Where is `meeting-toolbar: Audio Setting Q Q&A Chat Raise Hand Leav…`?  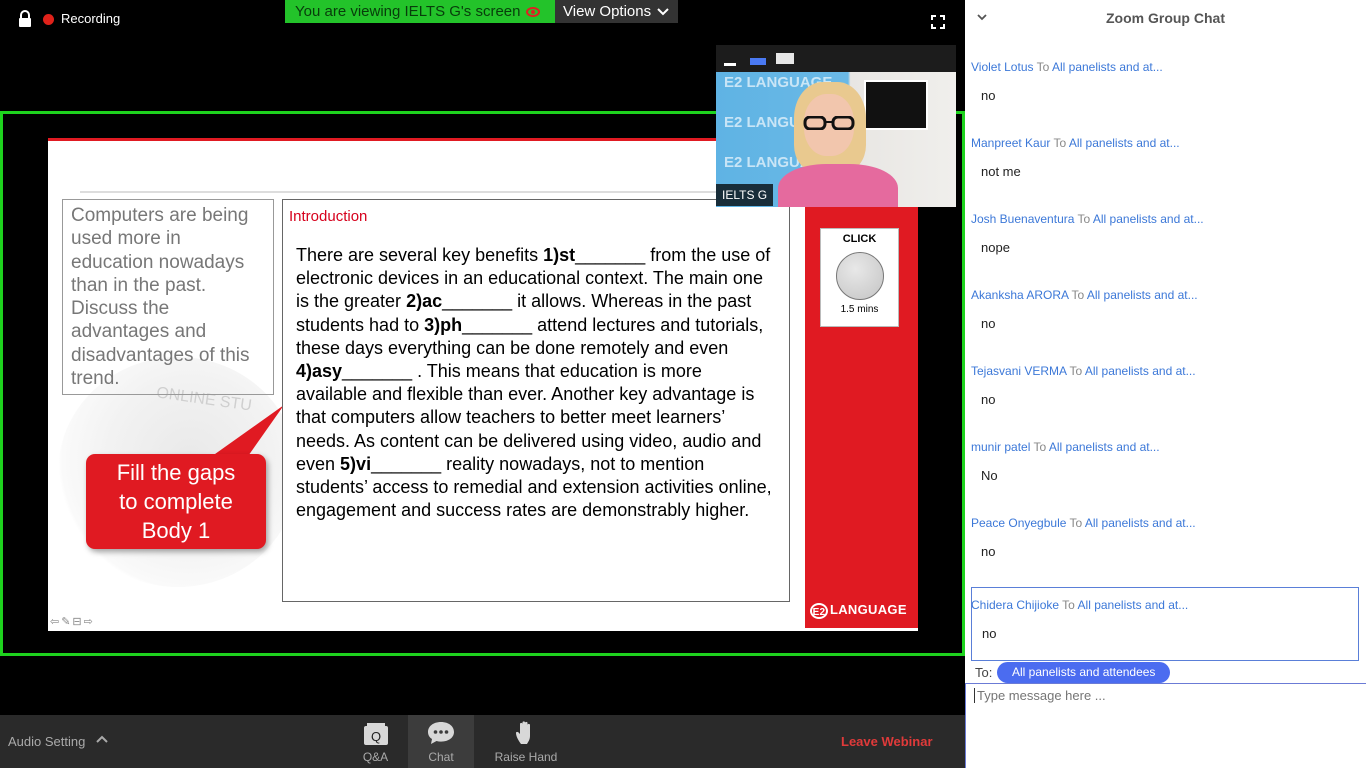 meeting-toolbar: Audio Setting Q Q&A Chat Raise Hand Leav… is located at coordinates (482, 741).